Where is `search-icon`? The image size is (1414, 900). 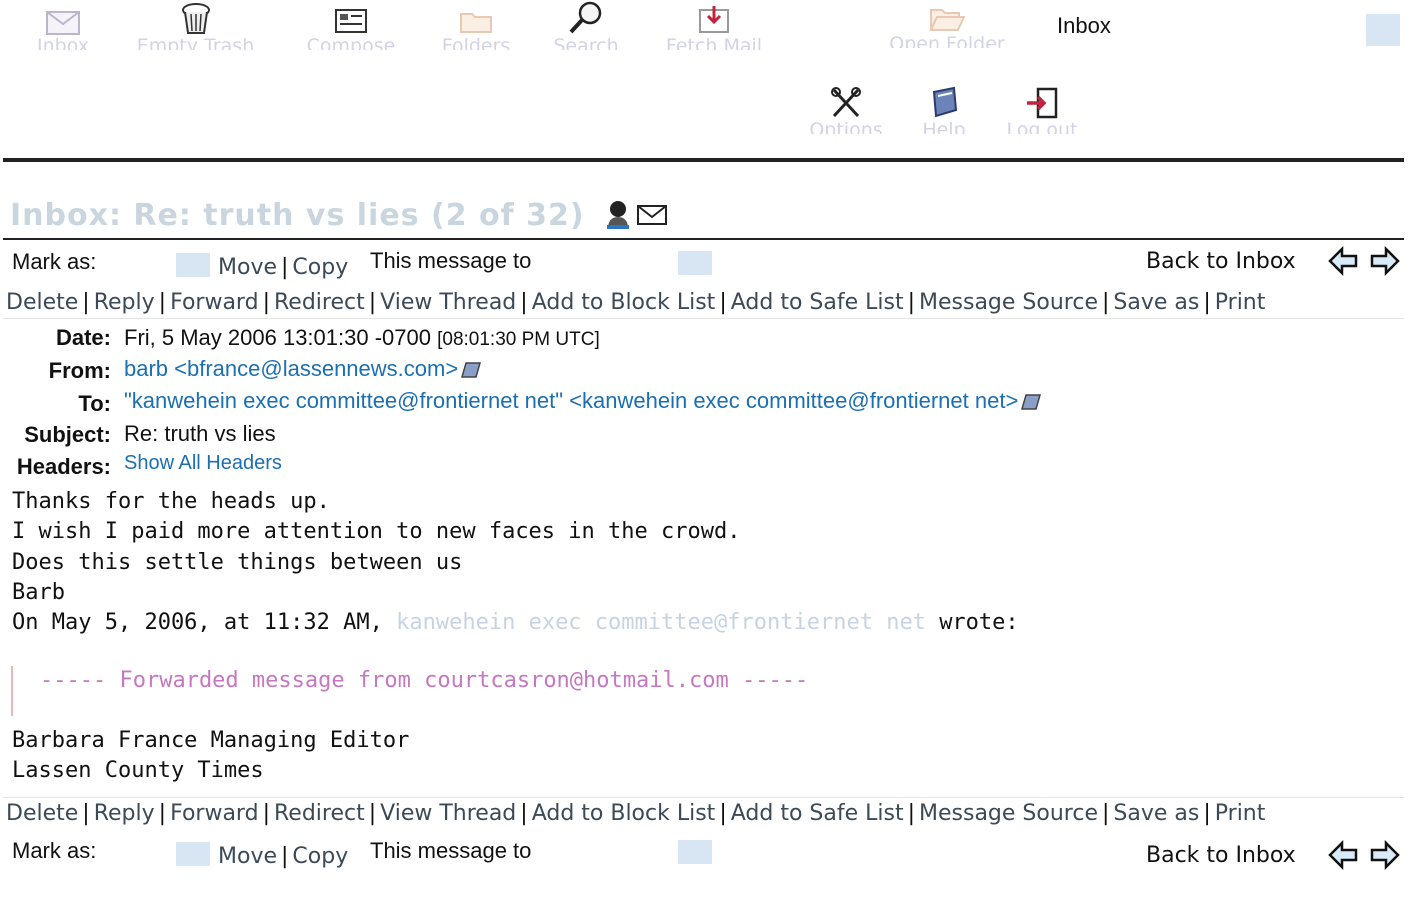 search-icon is located at coordinates (585, 17).